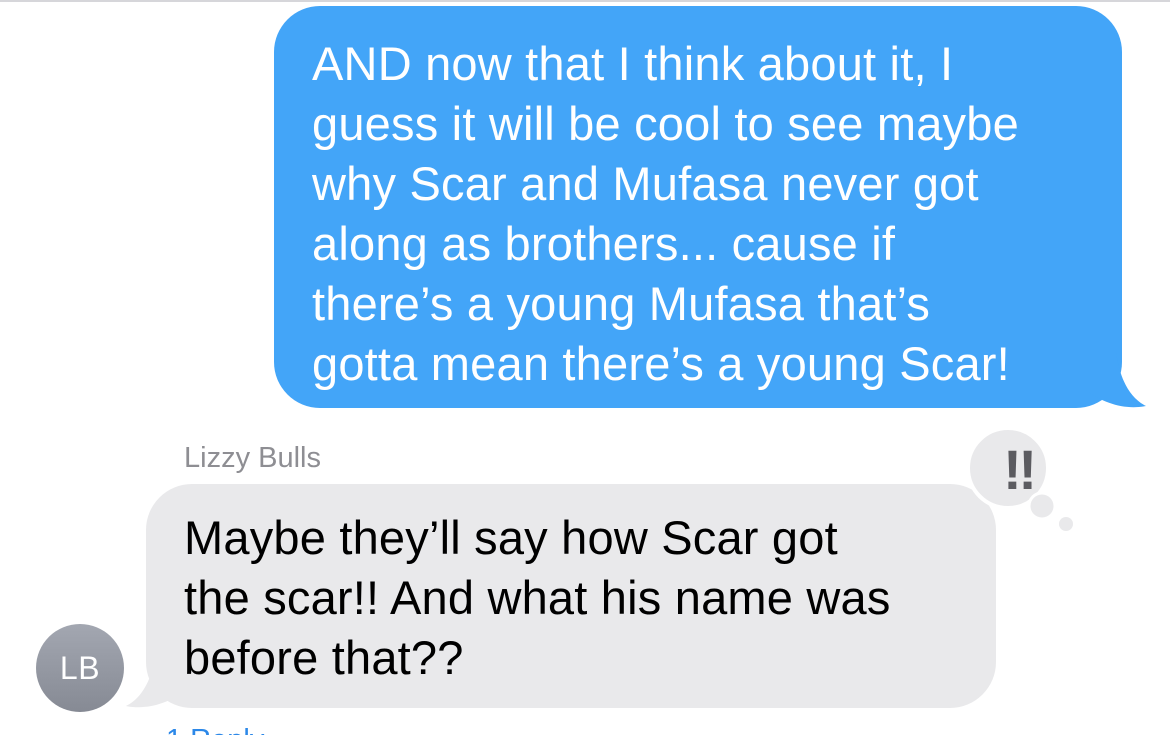  Describe the element at coordinates (252, 458) in the screenshot. I see `sender-name: Lizzy Bulls` at that location.